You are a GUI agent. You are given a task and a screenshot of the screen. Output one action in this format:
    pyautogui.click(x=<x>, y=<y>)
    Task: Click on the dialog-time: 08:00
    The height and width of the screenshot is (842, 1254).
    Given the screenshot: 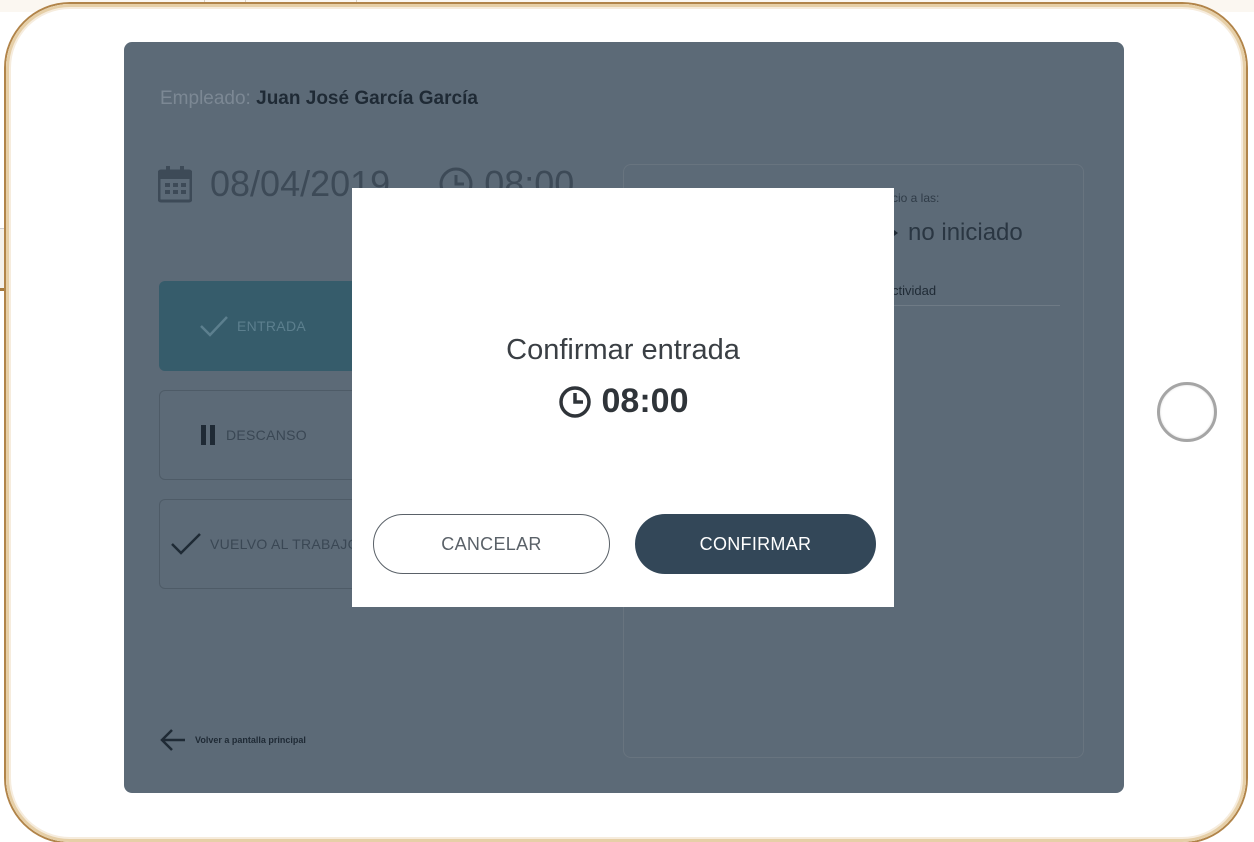 What is the action you would take?
    pyautogui.click(x=623, y=401)
    